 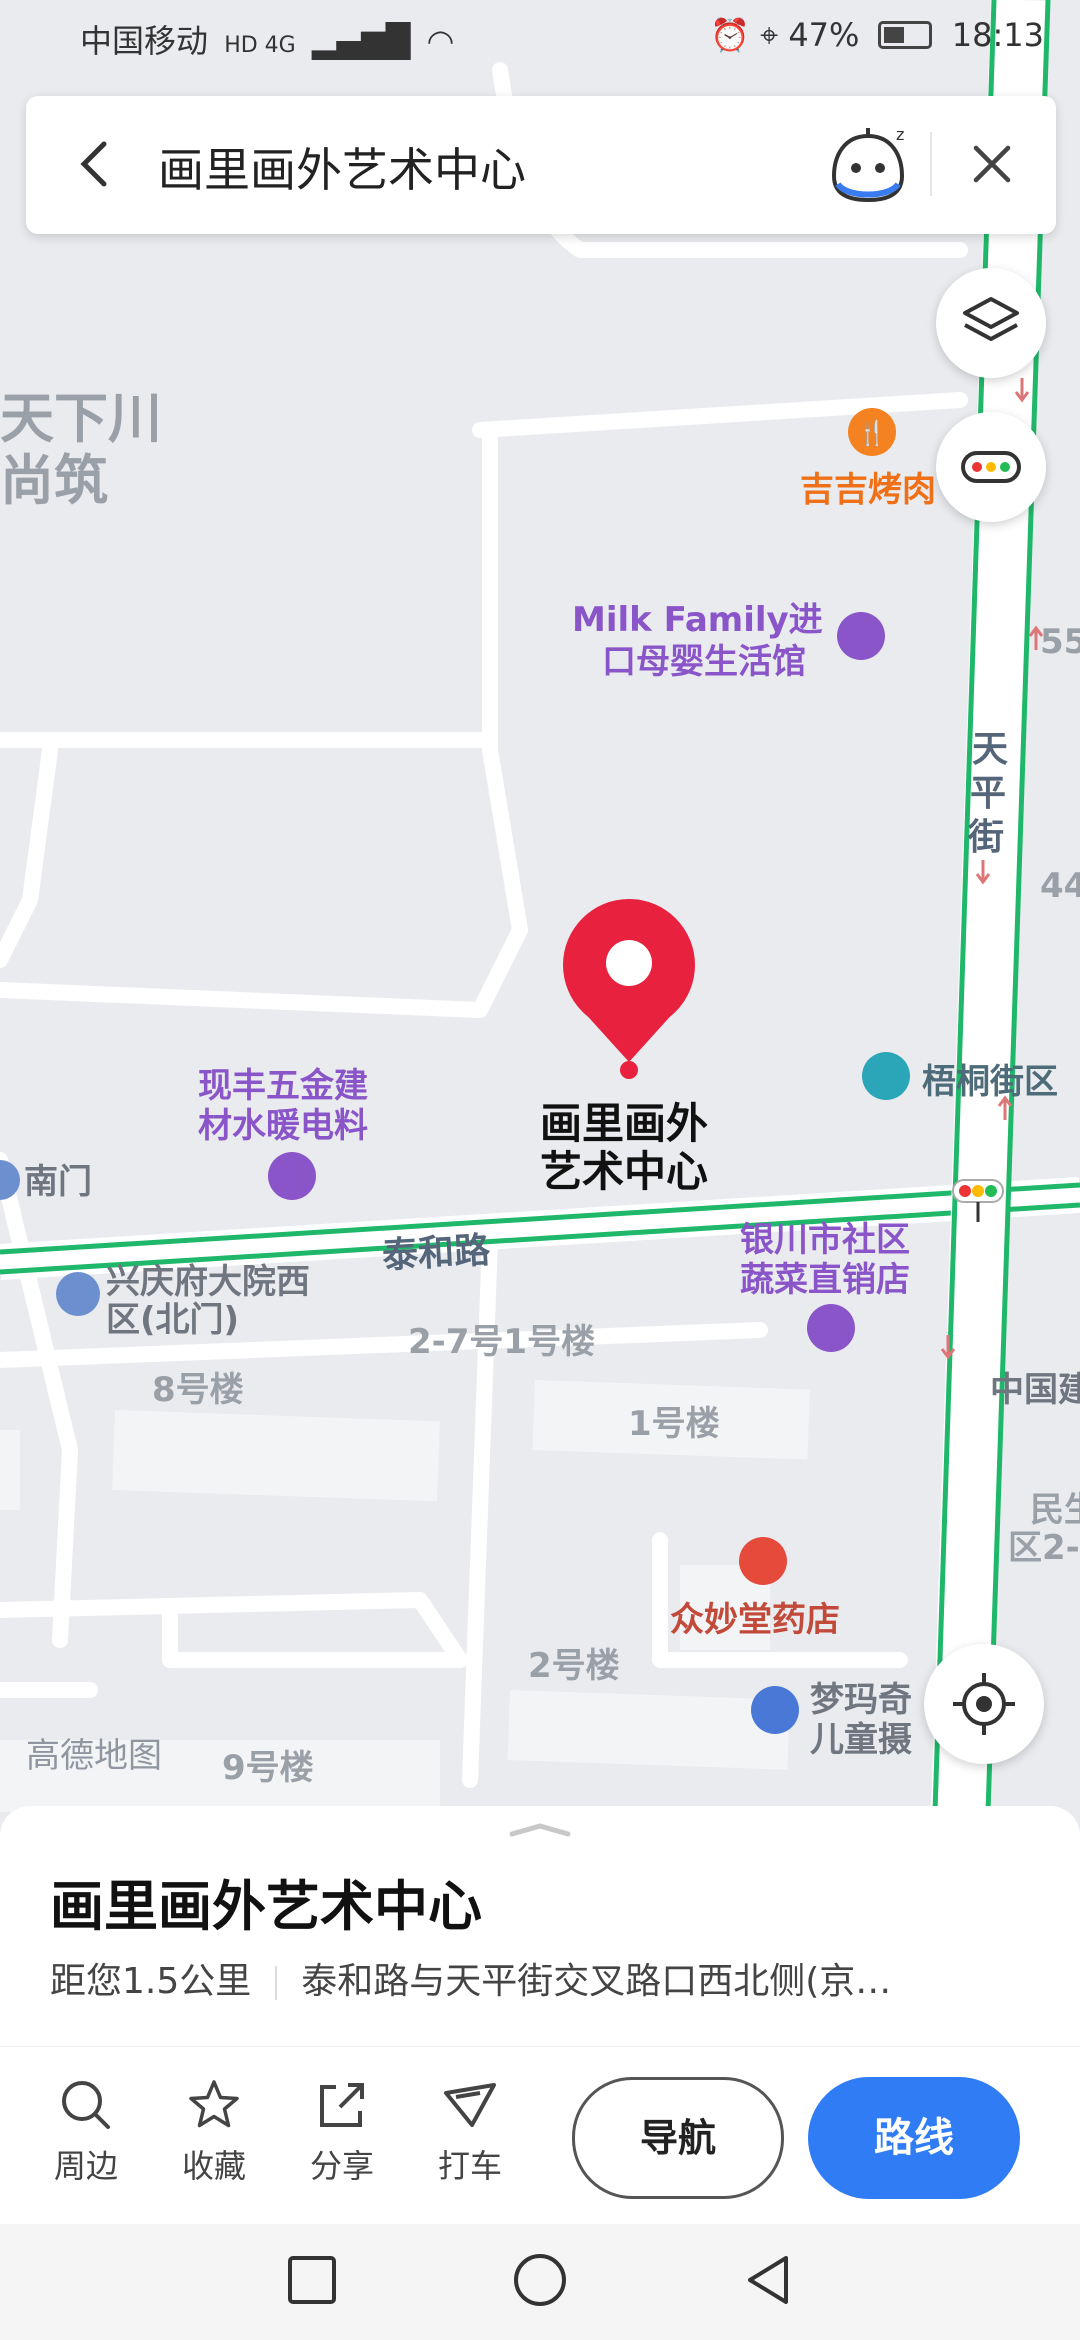 What do you see at coordinates (904, 35) in the screenshot?
I see `battery-icon` at bounding box center [904, 35].